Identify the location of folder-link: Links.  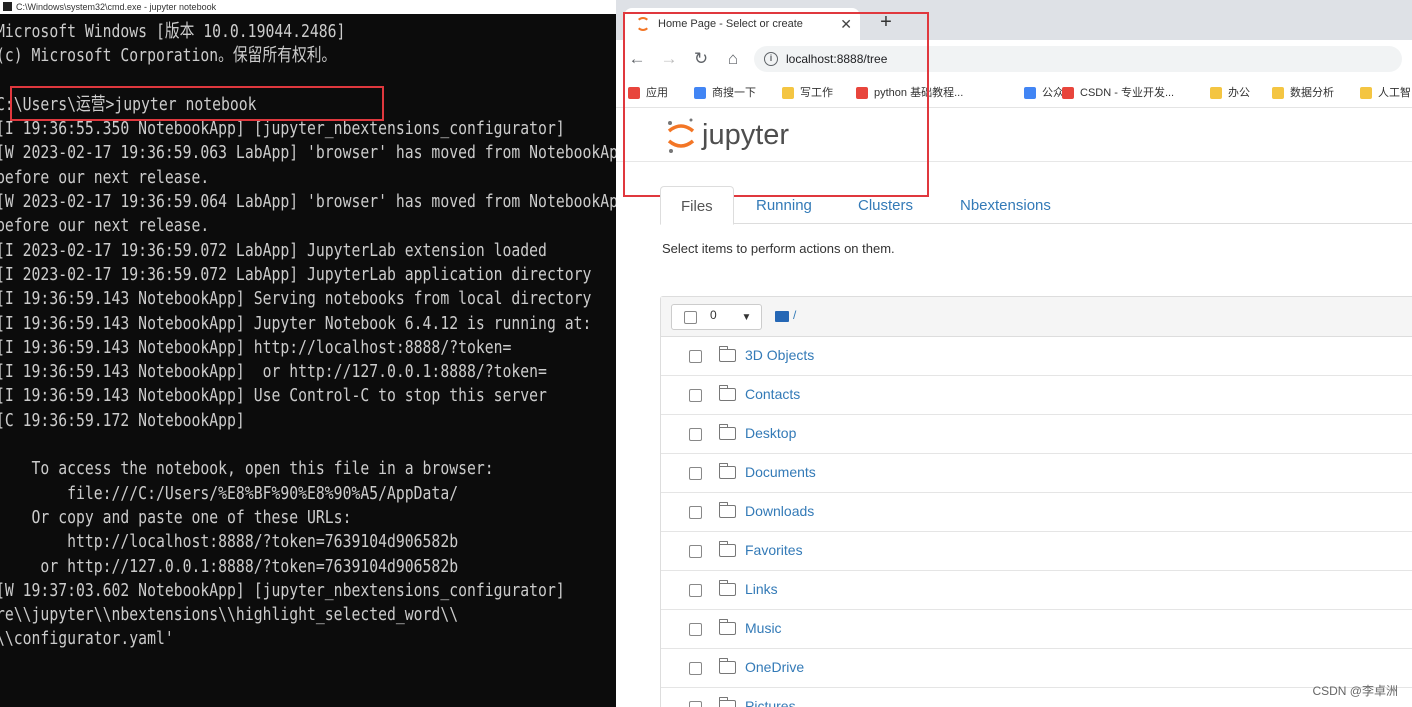
(761, 589).